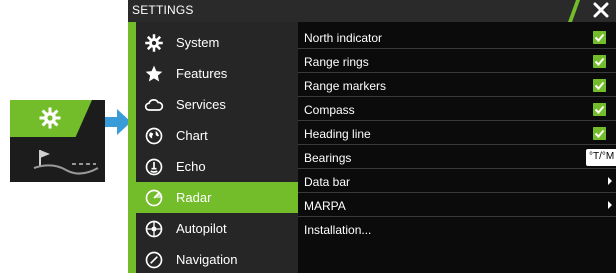  What do you see at coordinates (154, 167) in the screenshot?
I see `echo-icon` at bounding box center [154, 167].